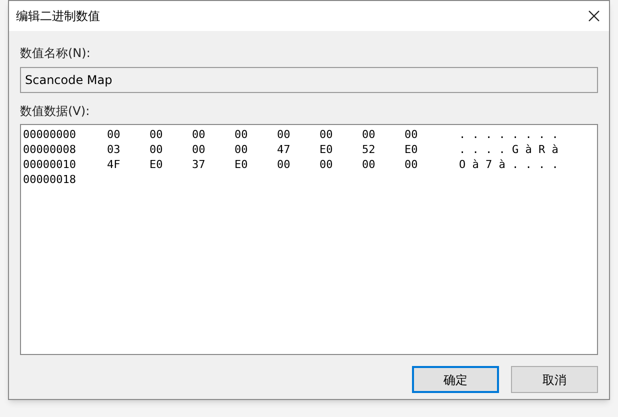 The height and width of the screenshot is (417, 618). Describe the element at coordinates (284, 149) in the screenshot. I see `hex-byte: 47` at that location.